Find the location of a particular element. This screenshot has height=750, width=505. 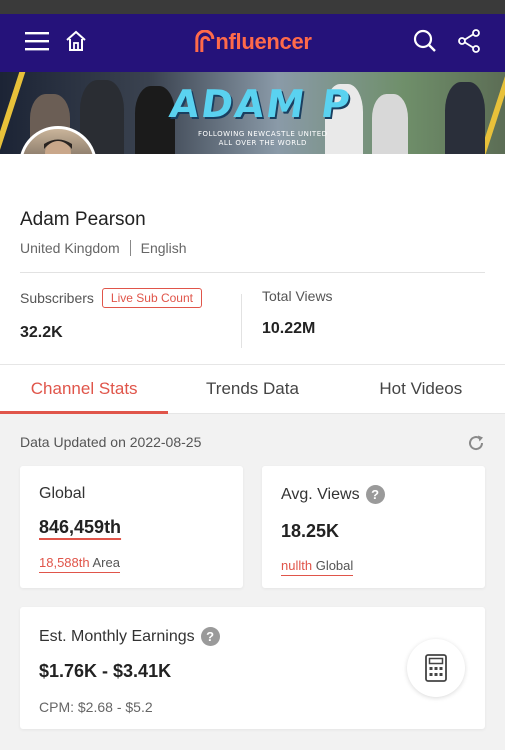

live-sub-count-button: Live Sub Count is located at coordinates (151, 298).